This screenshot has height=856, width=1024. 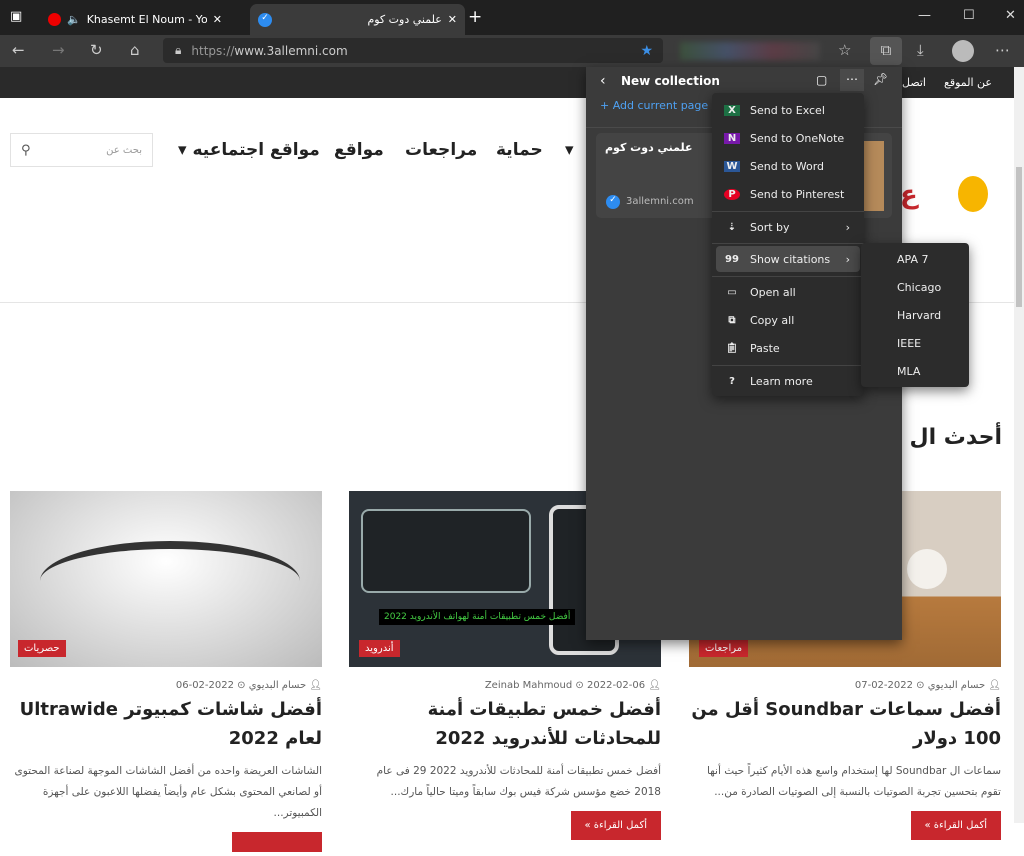 What do you see at coordinates (724, 648) in the screenshot?
I see `category-badge: مراجعات` at bounding box center [724, 648].